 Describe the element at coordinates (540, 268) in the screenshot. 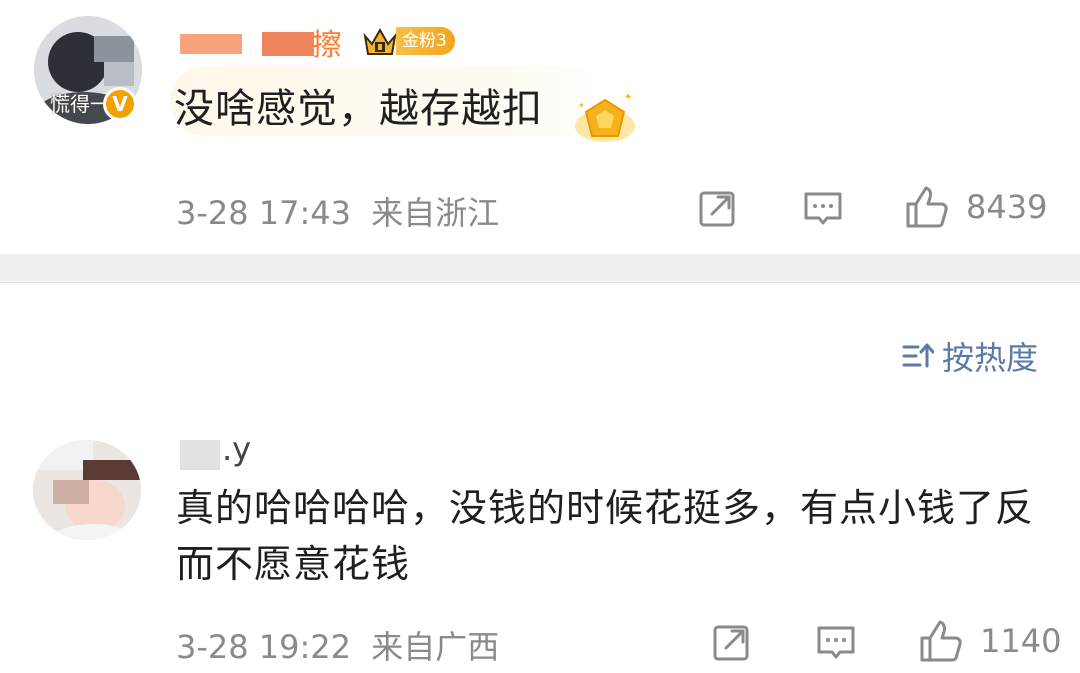

I see `section-divider` at that location.